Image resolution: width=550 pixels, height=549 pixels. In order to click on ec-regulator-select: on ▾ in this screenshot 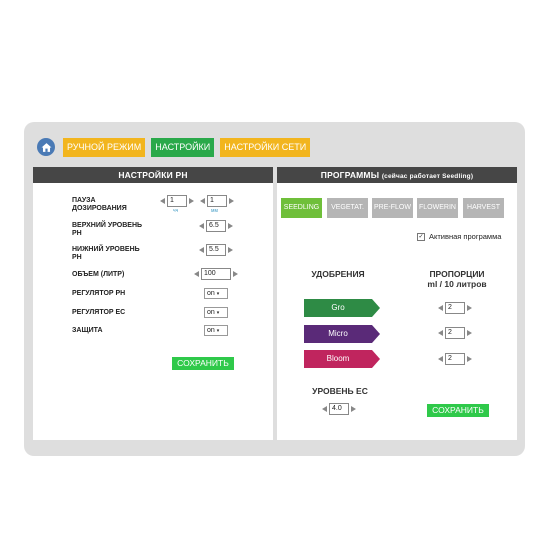, I will do `click(216, 312)`.